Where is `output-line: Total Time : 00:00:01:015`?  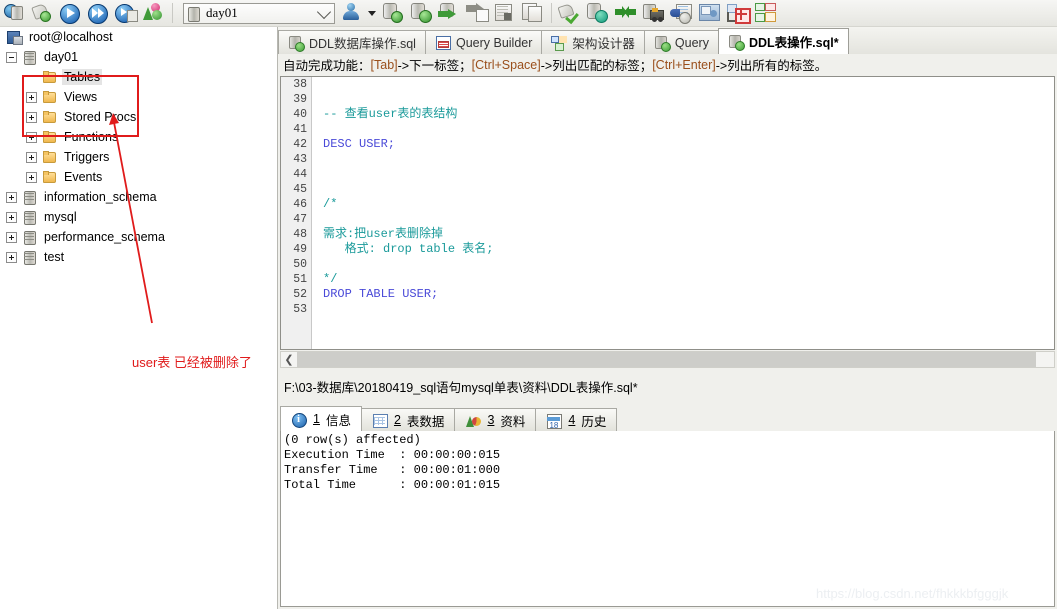 output-line: Total Time : 00:00:01:015 is located at coordinates (392, 485).